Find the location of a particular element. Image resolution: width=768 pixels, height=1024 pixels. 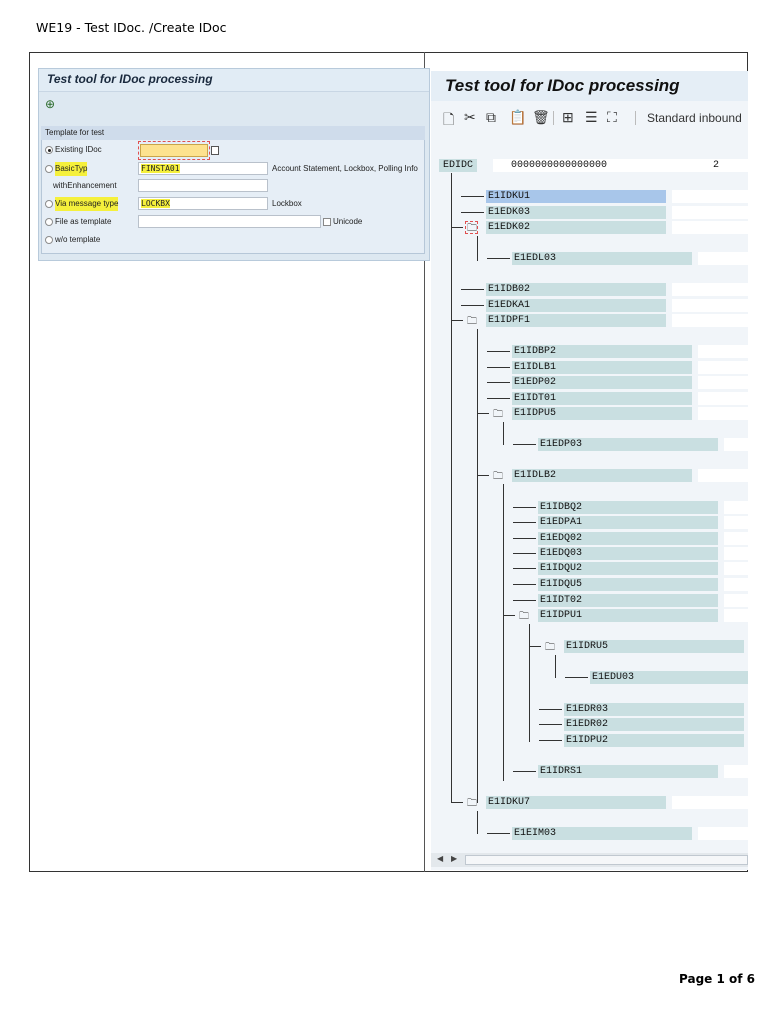

segment-node: E1IDB02 is located at coordinates (576, 289).